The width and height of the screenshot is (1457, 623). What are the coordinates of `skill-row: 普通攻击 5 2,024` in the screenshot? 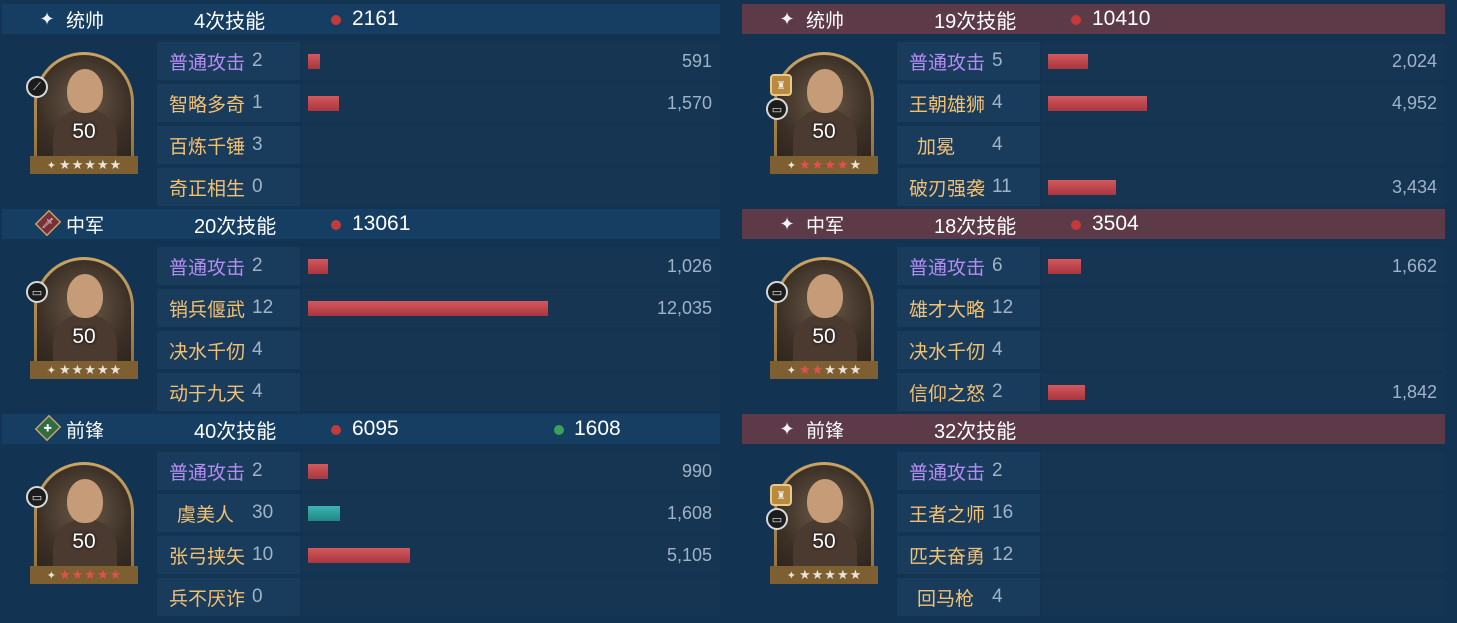 It's located at (1171, 61).